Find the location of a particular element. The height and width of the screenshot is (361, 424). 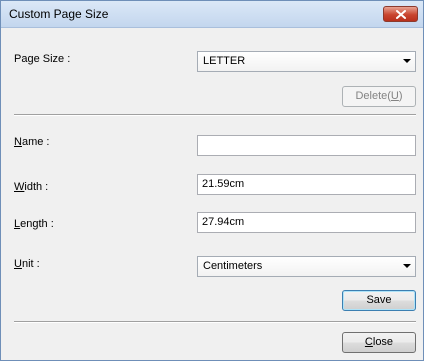

width-input: 21.59cm is located at coordinates (306, 184).